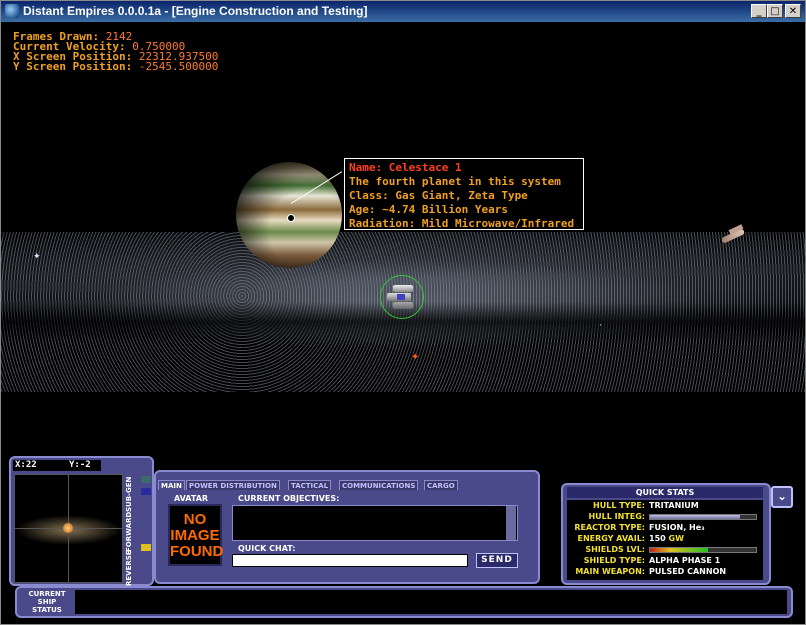  I want to click on radar-coordinates: X:22 Y:-2, so click(57, 465).